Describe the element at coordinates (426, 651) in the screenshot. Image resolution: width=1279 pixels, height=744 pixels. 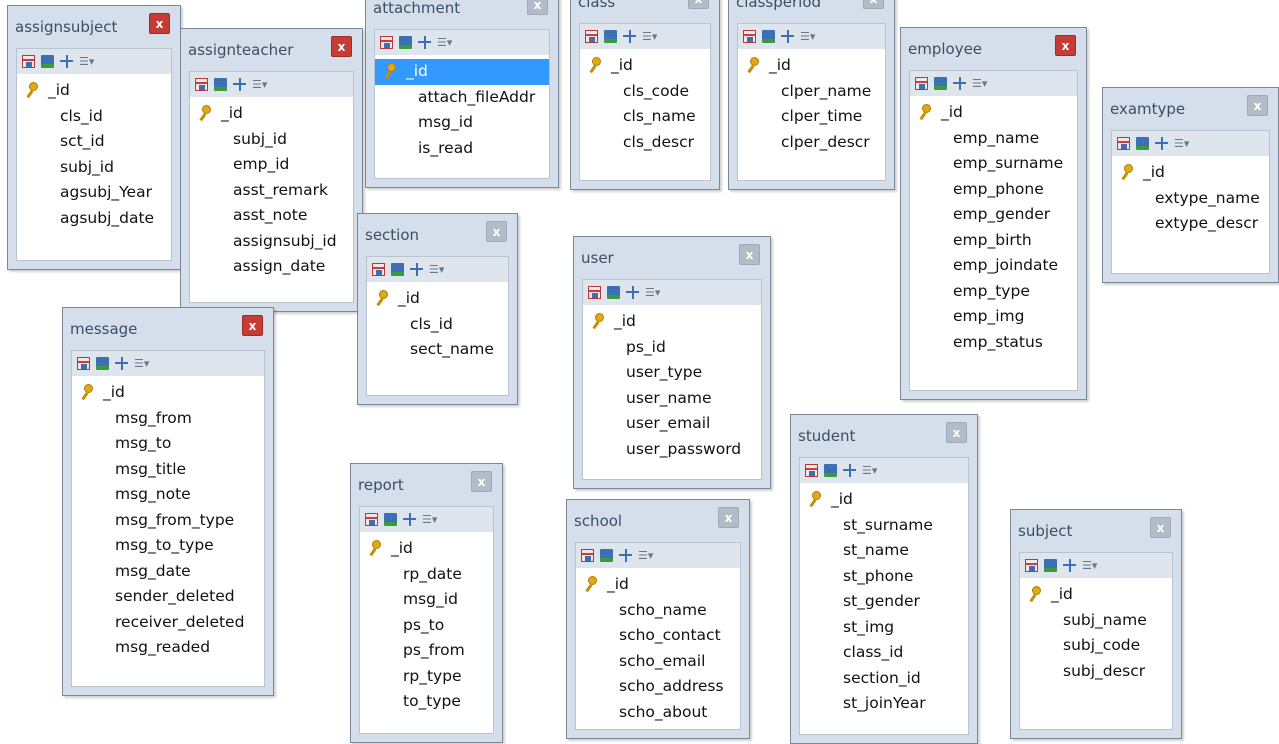
I see `field-row: ps_from` at that location.